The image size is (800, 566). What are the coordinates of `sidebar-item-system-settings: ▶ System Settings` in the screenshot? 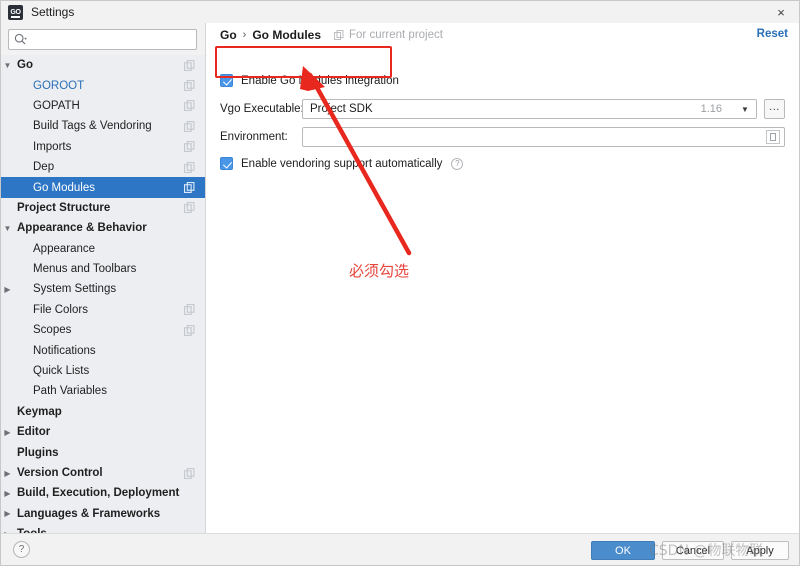 It's located at (103, 289).